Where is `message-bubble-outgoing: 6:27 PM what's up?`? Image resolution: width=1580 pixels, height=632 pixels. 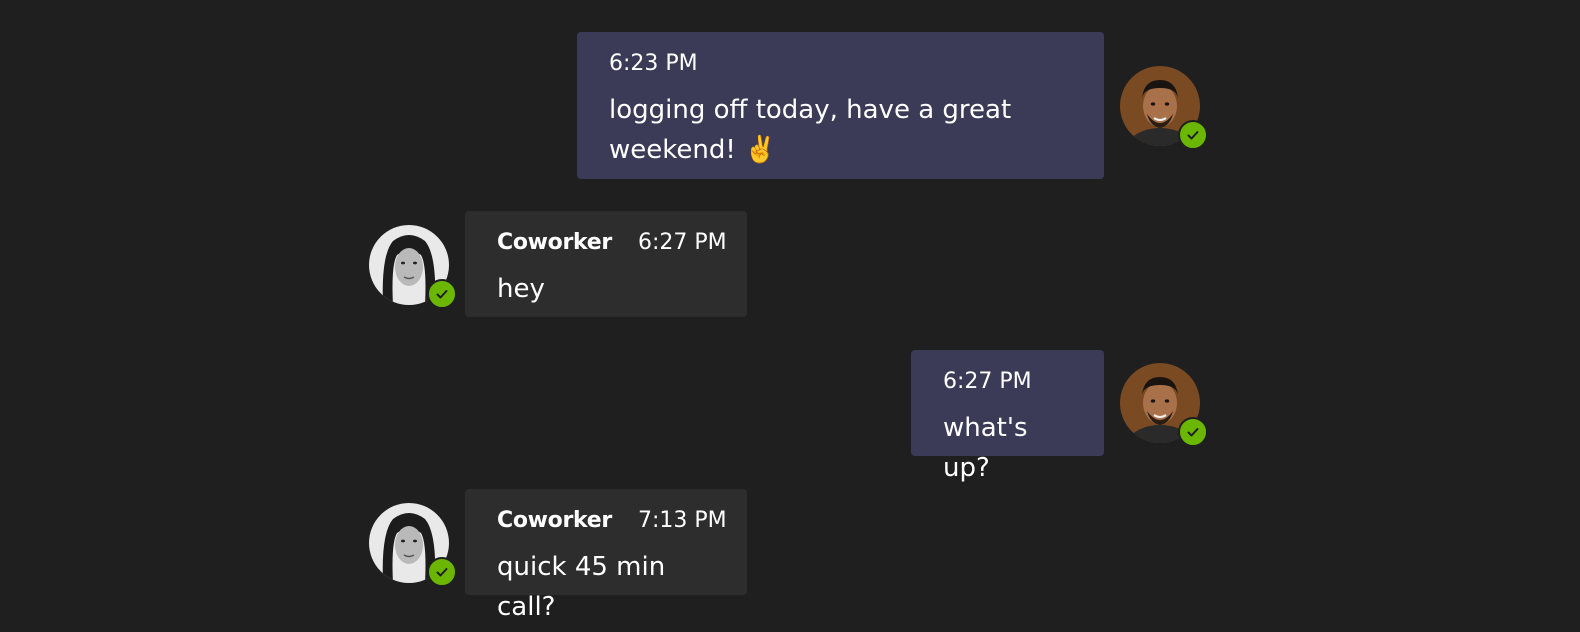
message-bubble-outgoing: 6:27 PM what's up? is located at coordinates (1007, 416).